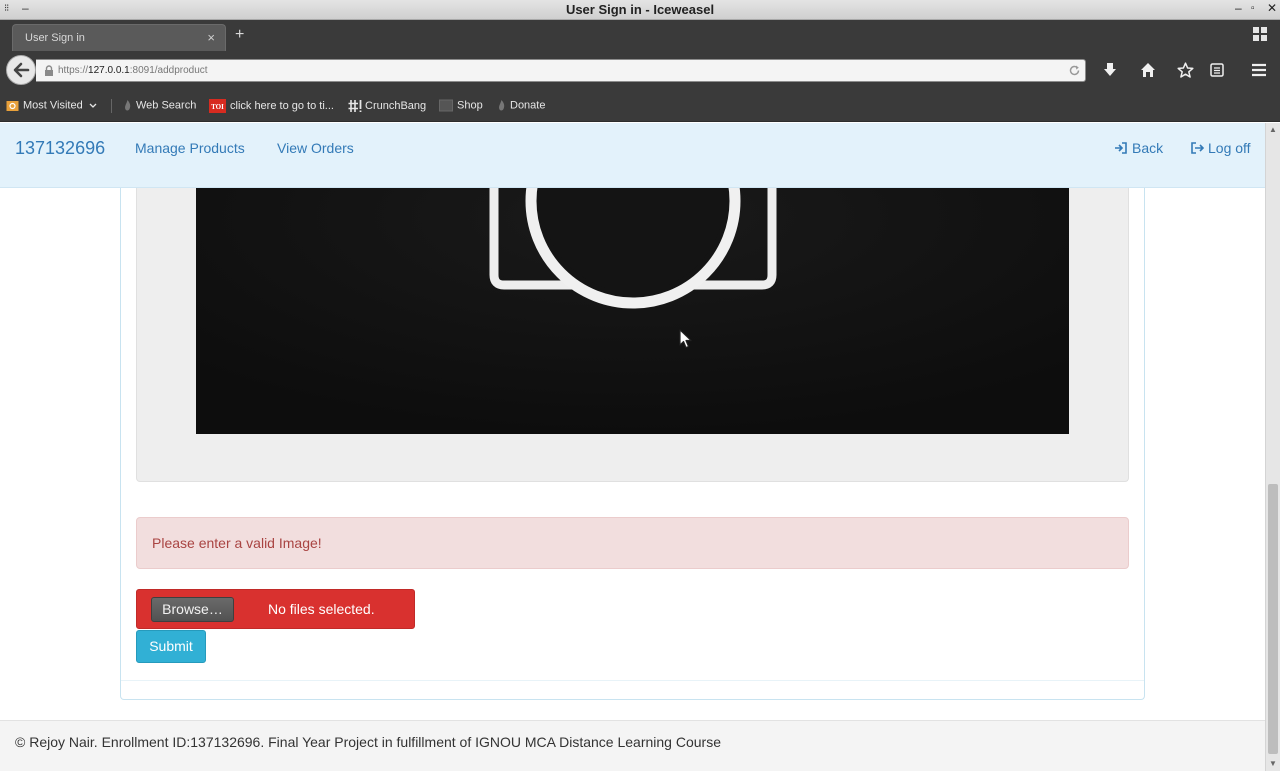 The width and height of the screenshot is (1280, 771). Describe the element at coordinates (111, 106) in the screenshot. I see `bookmarks-separator` at that location.